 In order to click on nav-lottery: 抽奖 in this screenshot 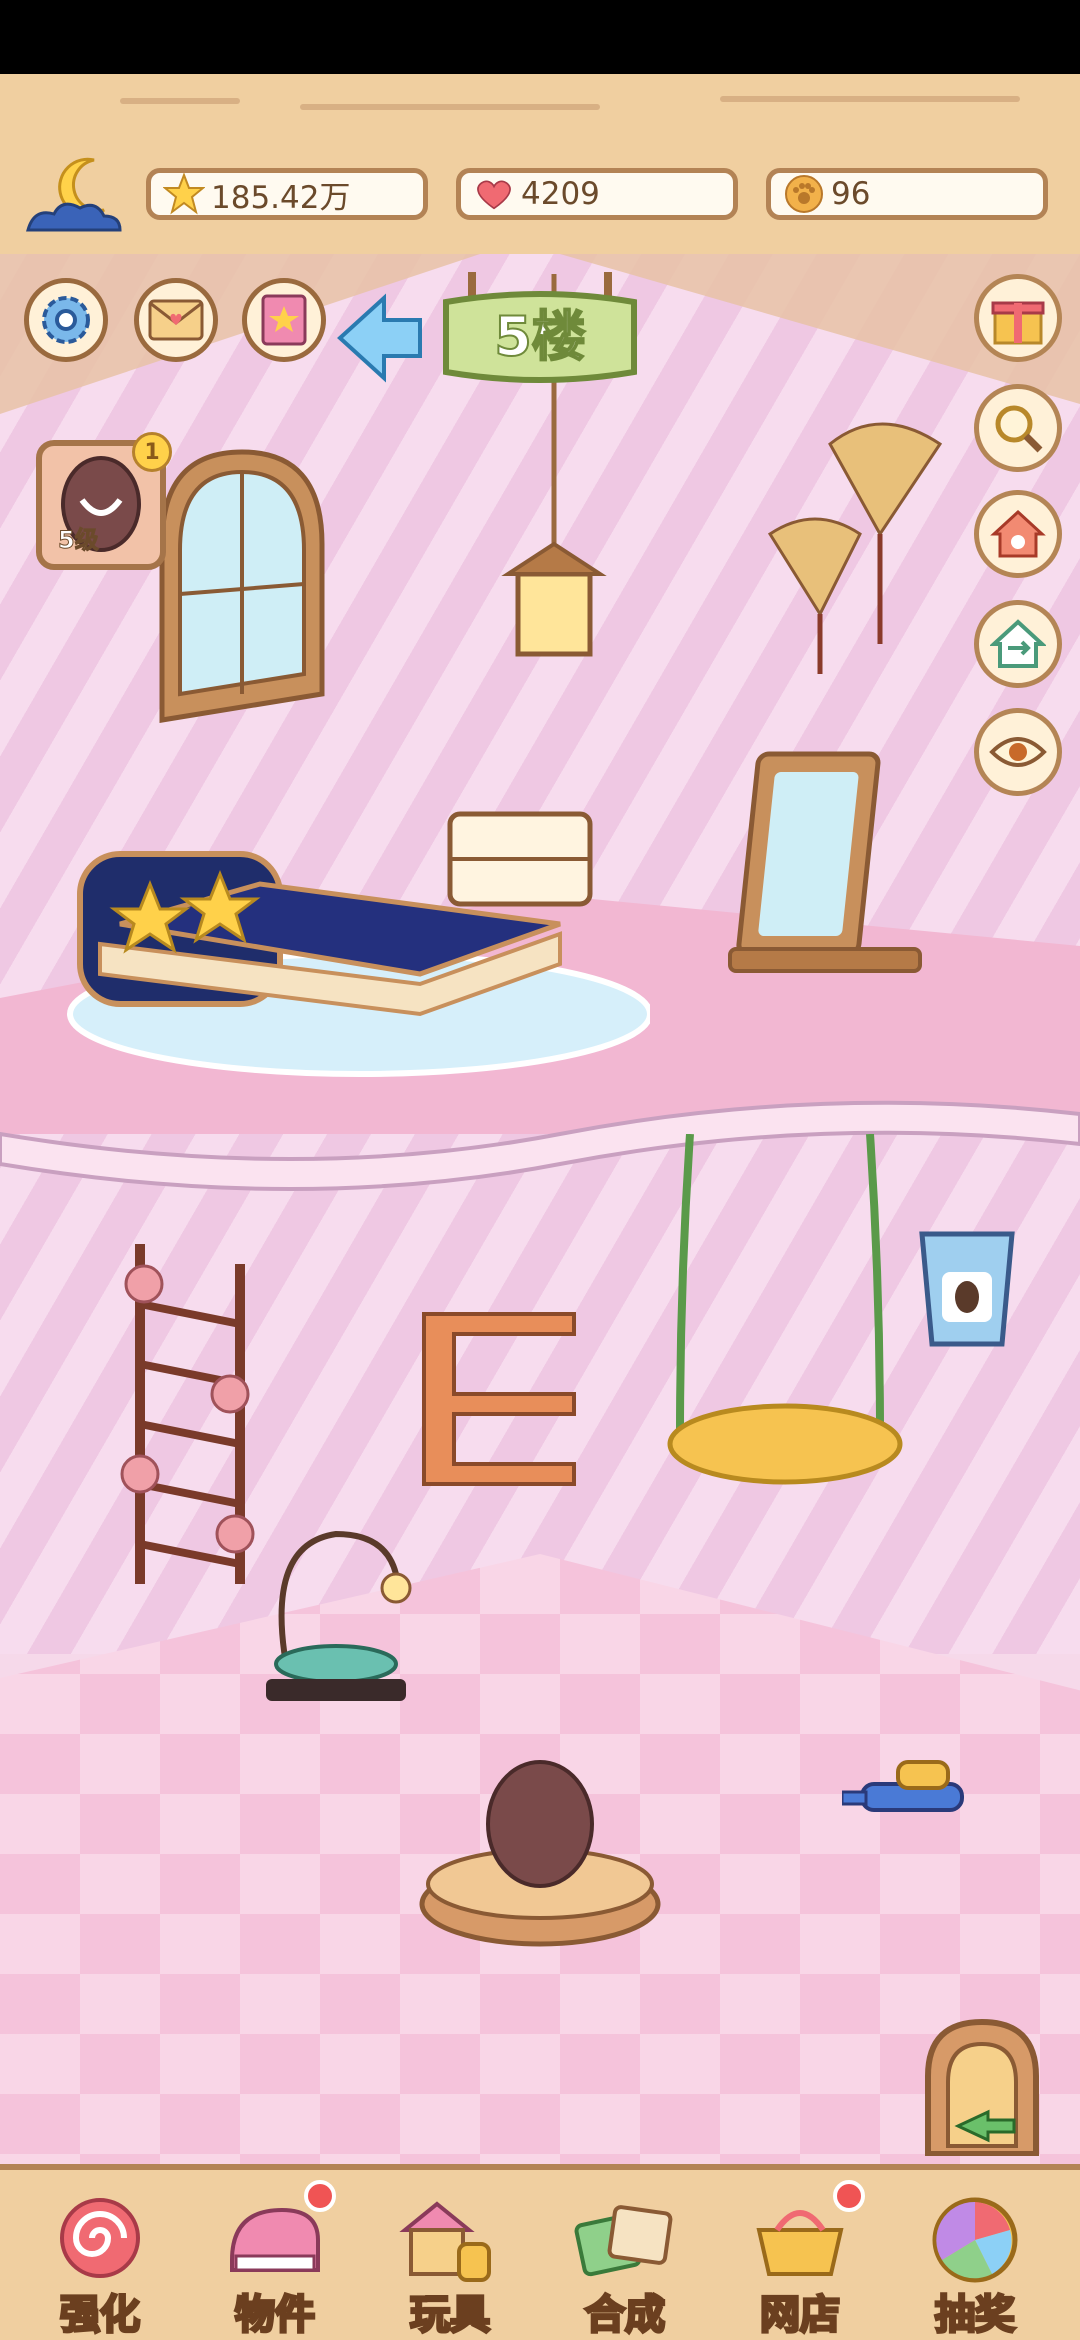, I will do `click(975, 2258)`.